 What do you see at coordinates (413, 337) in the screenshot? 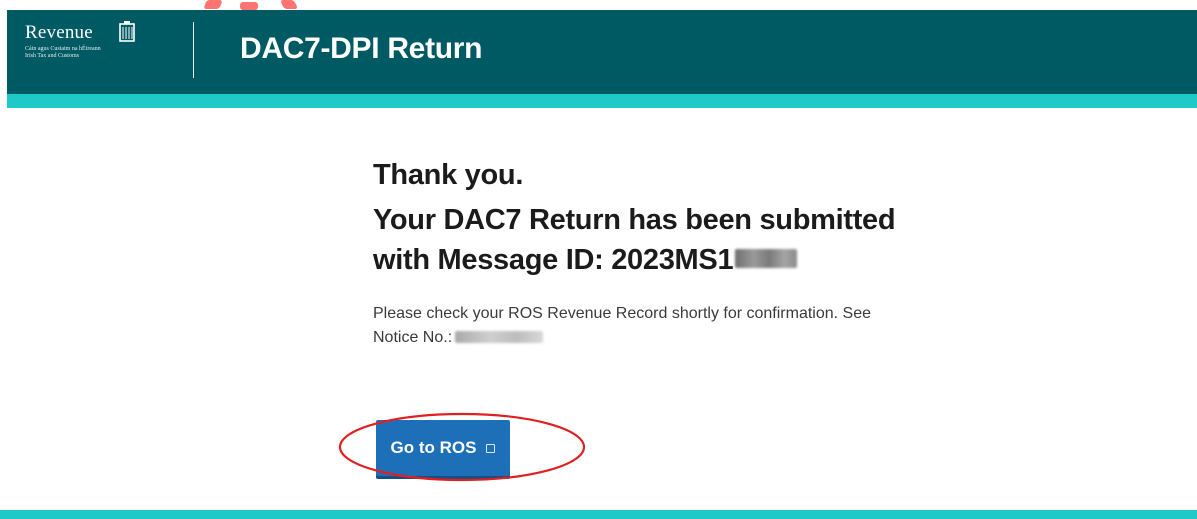
I see `notice-label: Notice No.:` at bounding box center [413, 337].